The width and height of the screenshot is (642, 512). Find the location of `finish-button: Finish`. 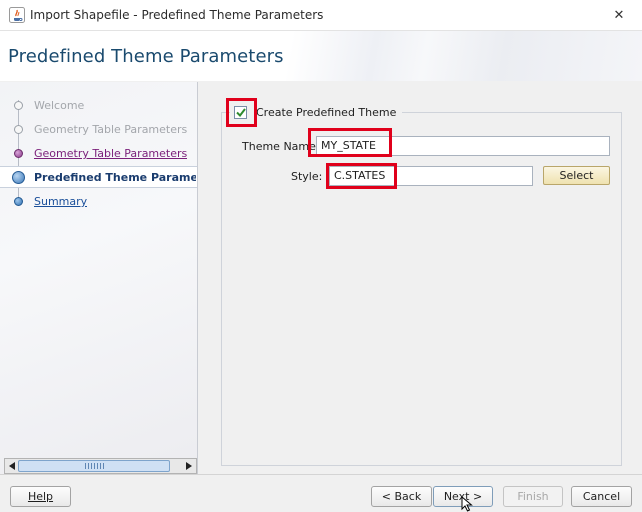

finish-button: Finish is located at coordinates (533, 496).